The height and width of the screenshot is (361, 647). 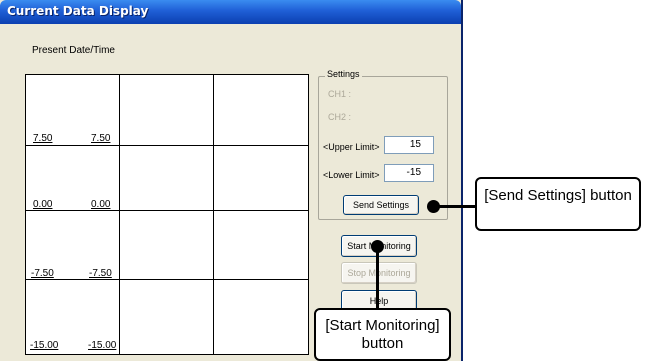 I want to click on start-callout-dot, so click(x=377, y=246).